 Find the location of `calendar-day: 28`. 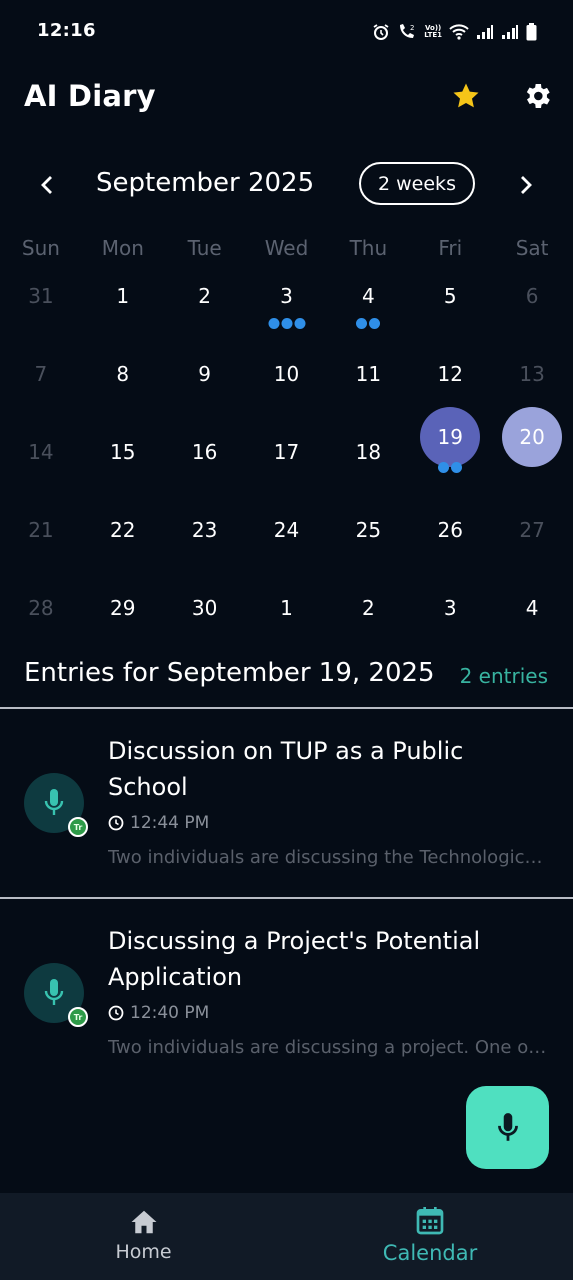

calendar-day: 28 is located at coordinates (41, 617).